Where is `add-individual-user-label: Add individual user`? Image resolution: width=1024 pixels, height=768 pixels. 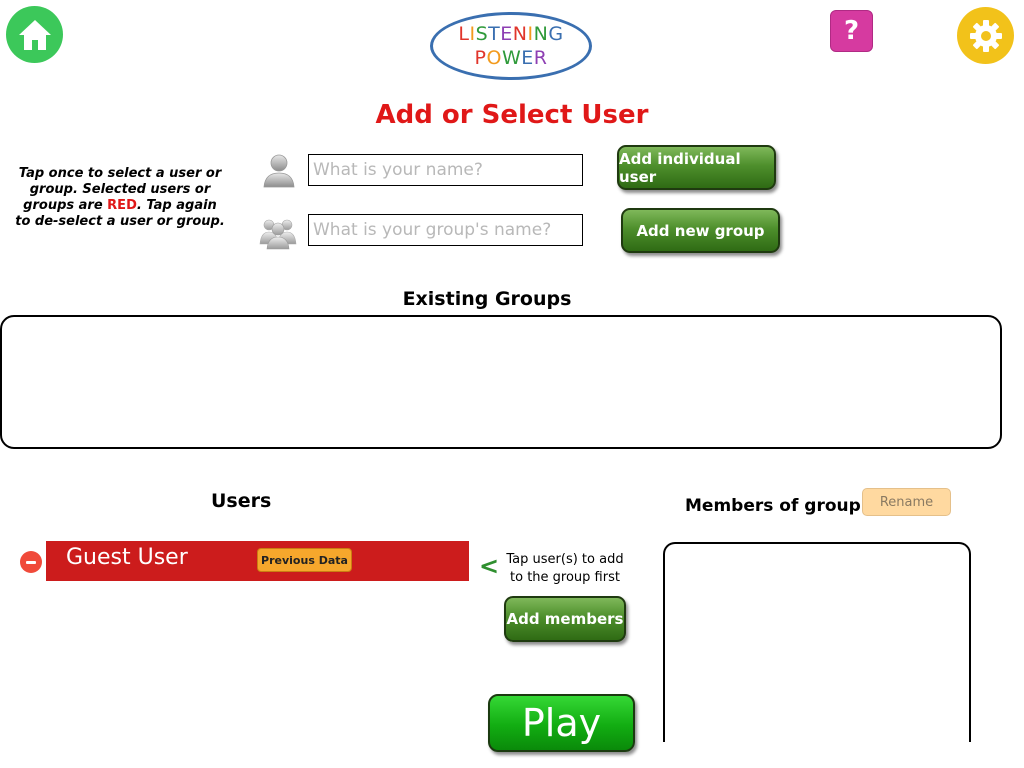
add-individual-user-label: Add individual user is located at coordinates (680, 167).